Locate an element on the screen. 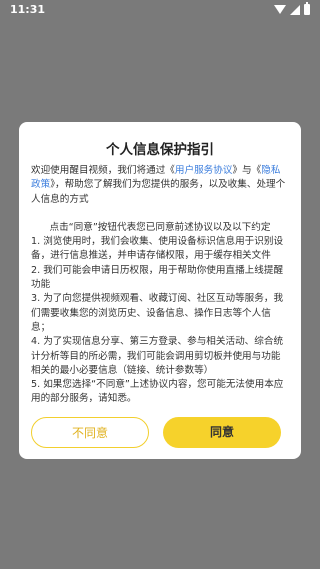  terms-item-5: 5. 如果您选择“不同意”上述协议内容，您可能无法使用本应用的部分服务，请知悉。 is located at coordinates (157, 392).